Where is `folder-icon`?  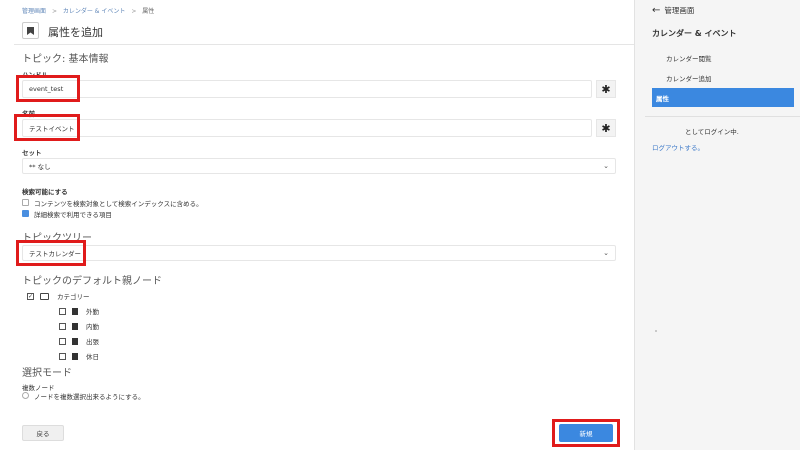 folder-icon is located at coordinates (44, 296).